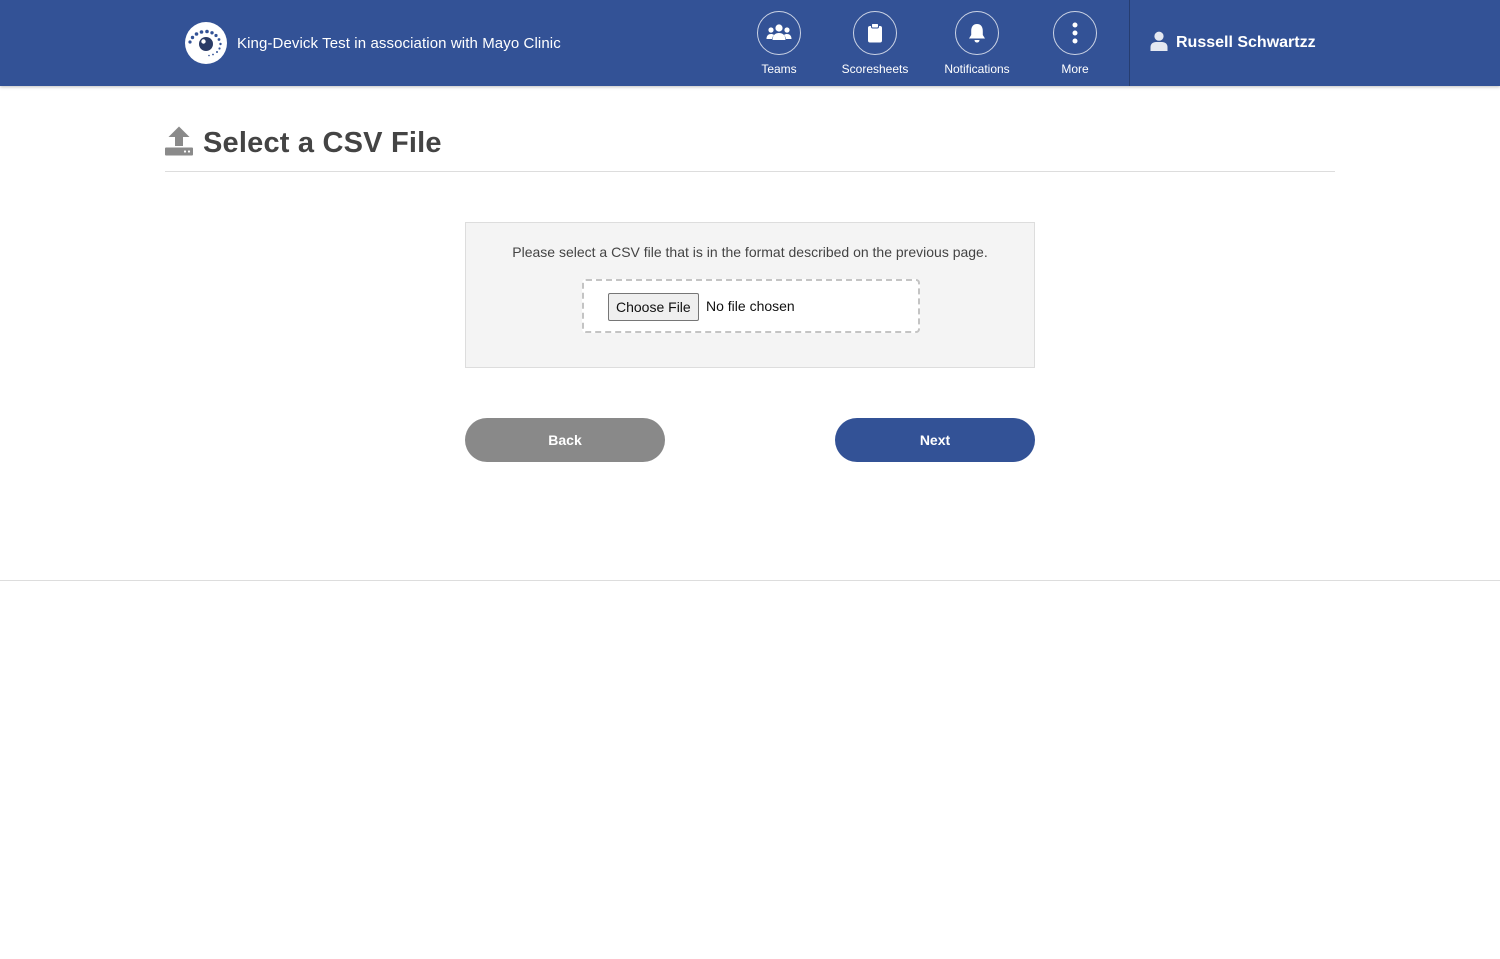  I want to click on nav-item-more: More, so click(1075, 44).